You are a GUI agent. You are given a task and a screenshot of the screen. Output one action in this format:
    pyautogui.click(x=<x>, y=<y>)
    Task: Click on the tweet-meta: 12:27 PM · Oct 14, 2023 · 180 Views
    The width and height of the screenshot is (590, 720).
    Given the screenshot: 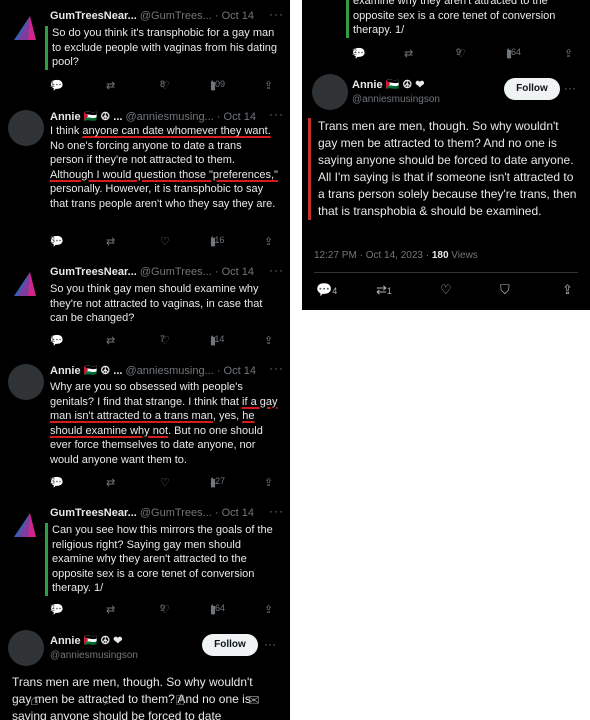 What is the action you would take?
    pyautogui.click(x=396, y=255)
    